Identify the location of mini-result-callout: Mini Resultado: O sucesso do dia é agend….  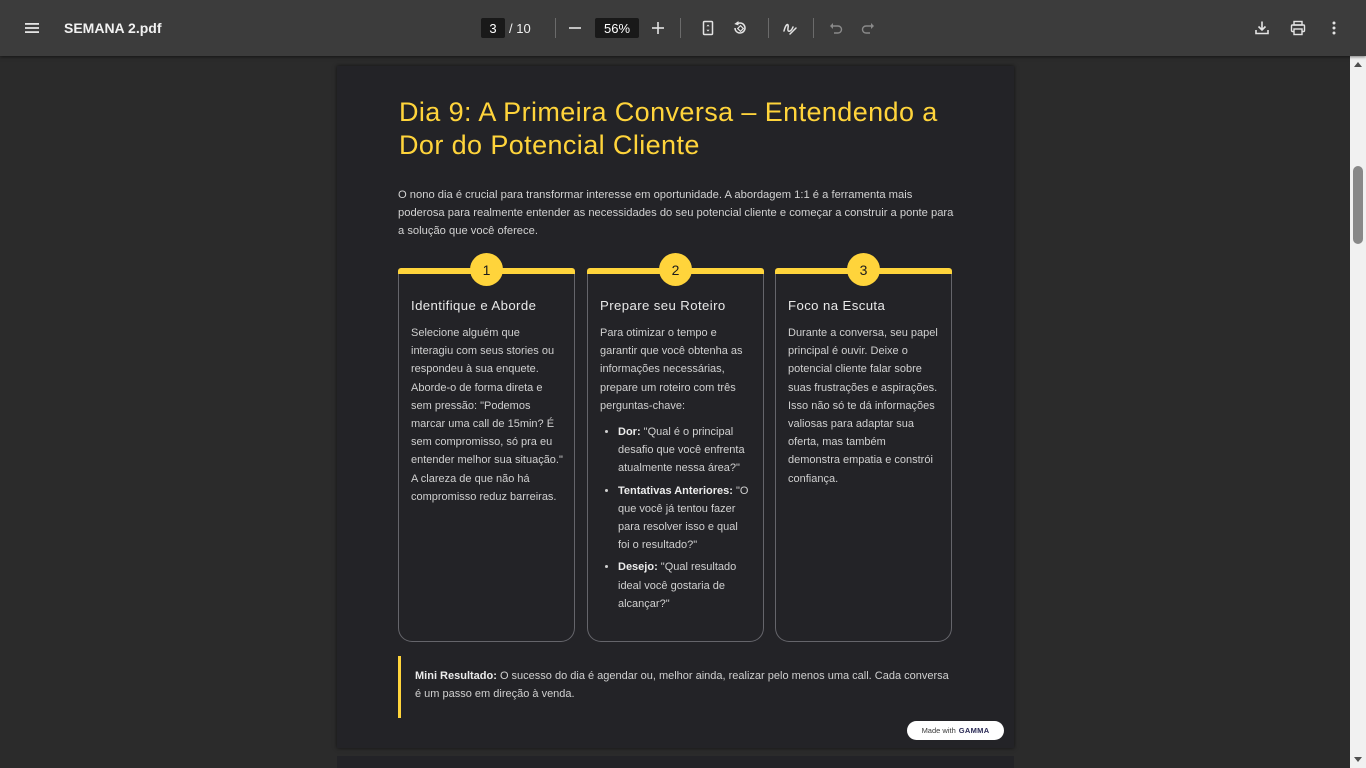
(678, 687).